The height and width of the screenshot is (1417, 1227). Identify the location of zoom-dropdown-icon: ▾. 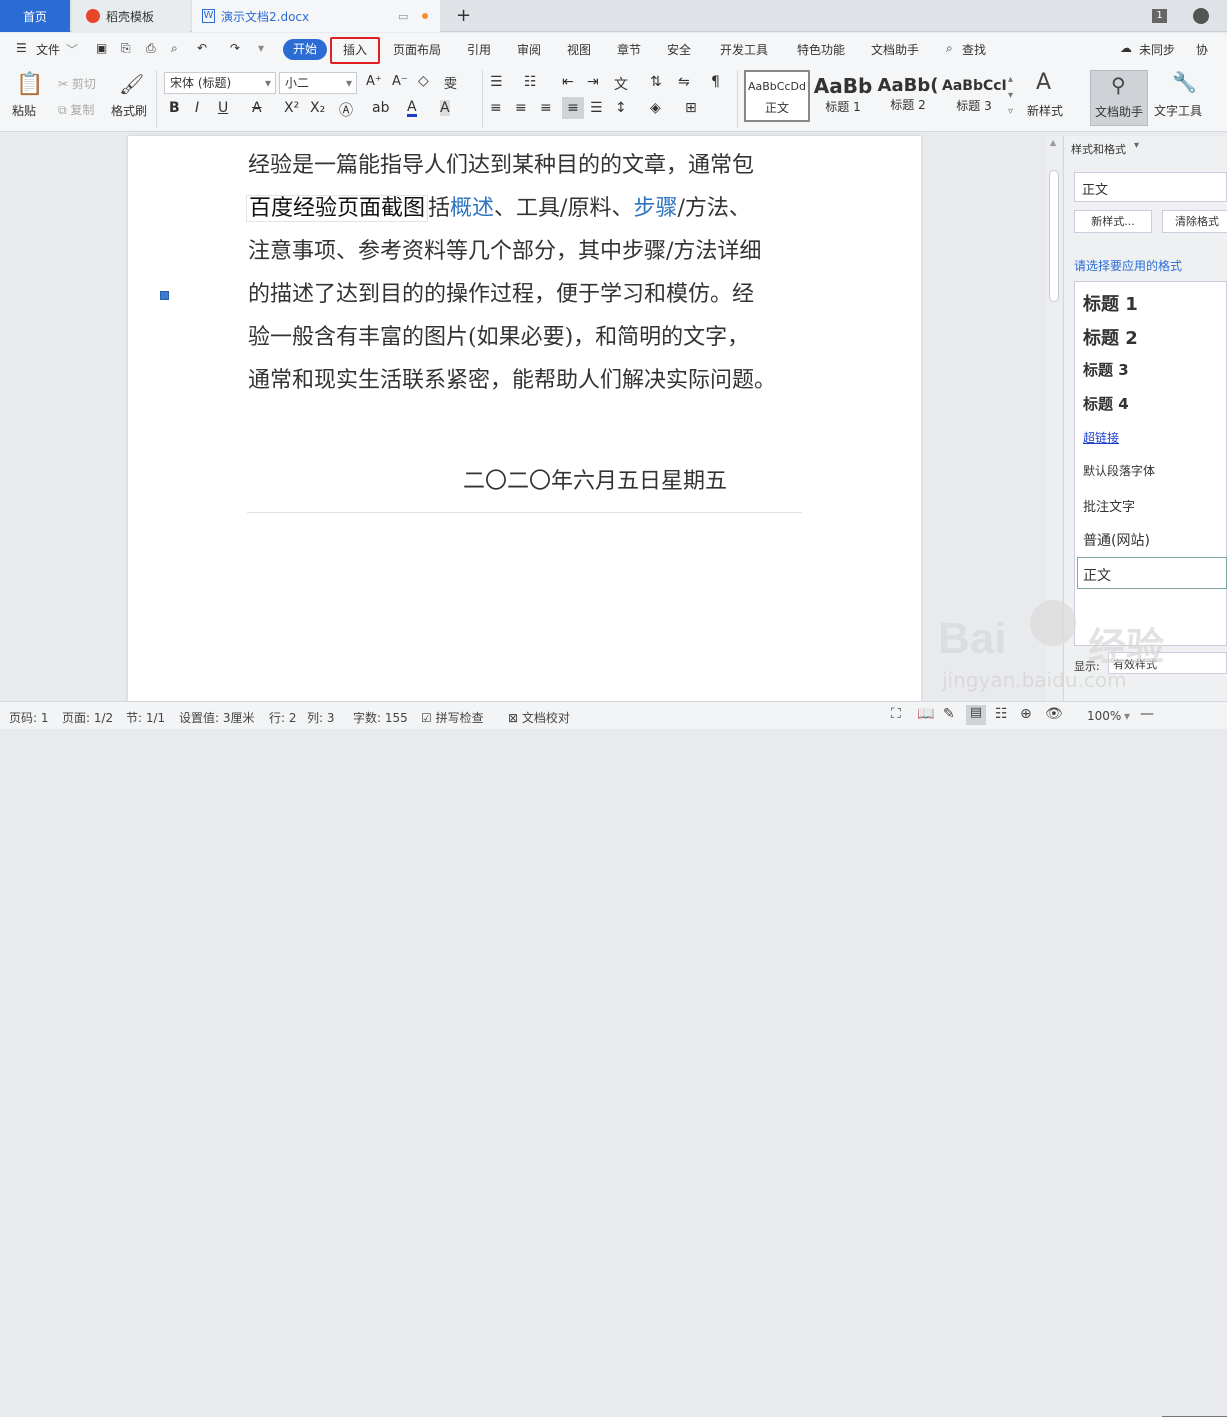
(1127, 716).